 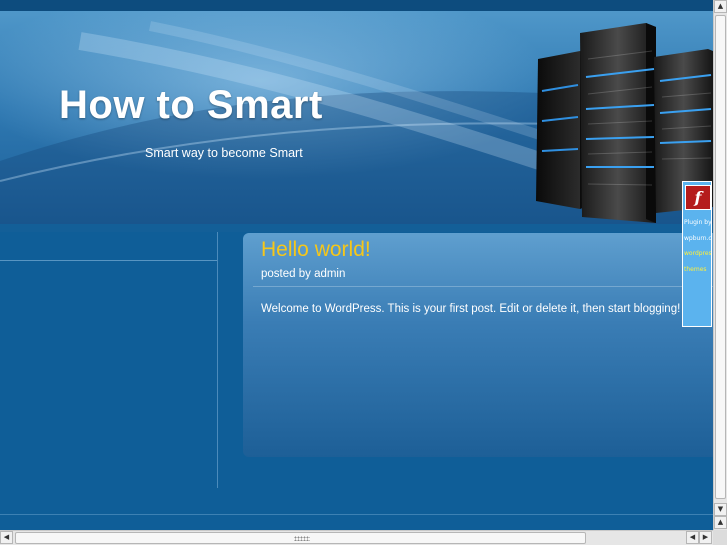 I want to click on flash-widget-link: themes, so click(x=697, y=270).